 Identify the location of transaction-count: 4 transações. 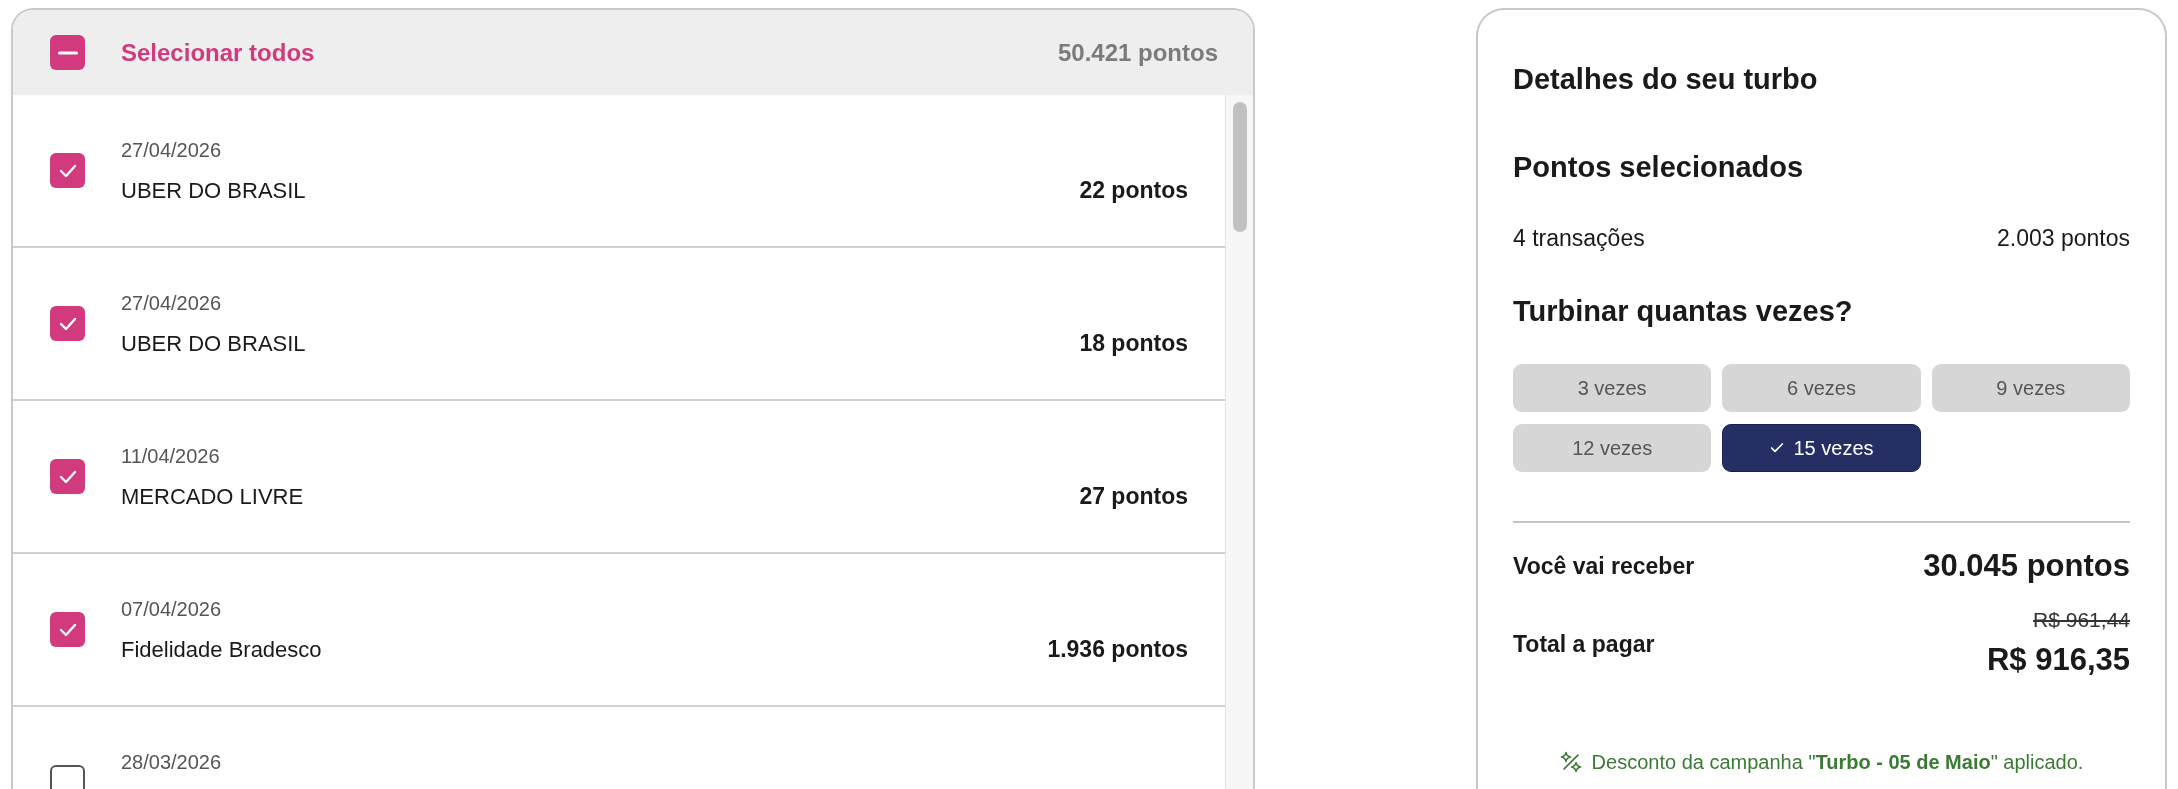
(1579, 238).